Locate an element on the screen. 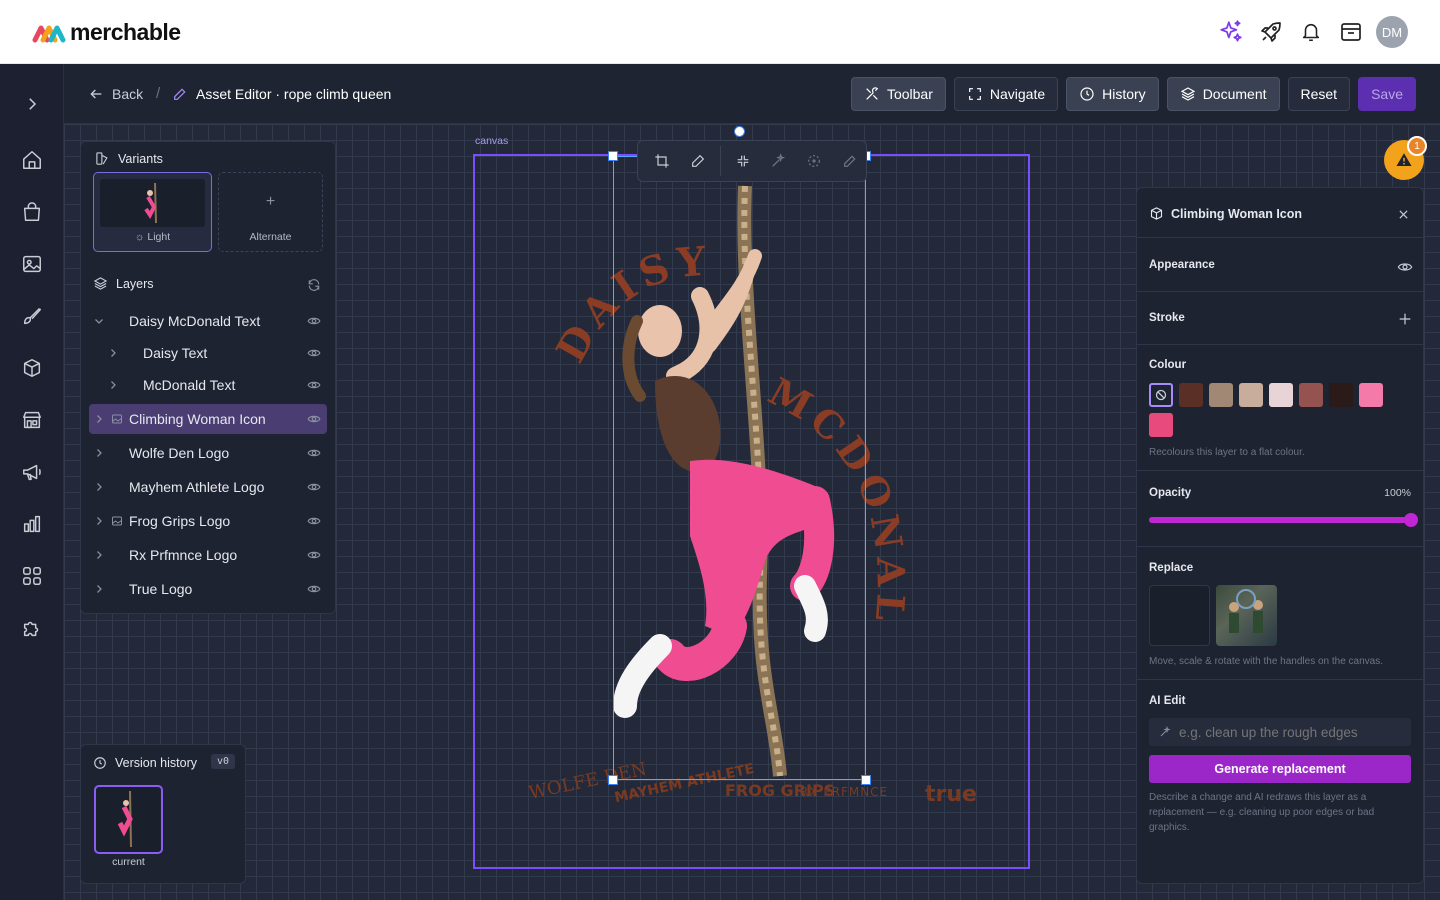 The height and width of the screenshot is (900, 1440). refresh-icon is located at coordinates (314, 285).